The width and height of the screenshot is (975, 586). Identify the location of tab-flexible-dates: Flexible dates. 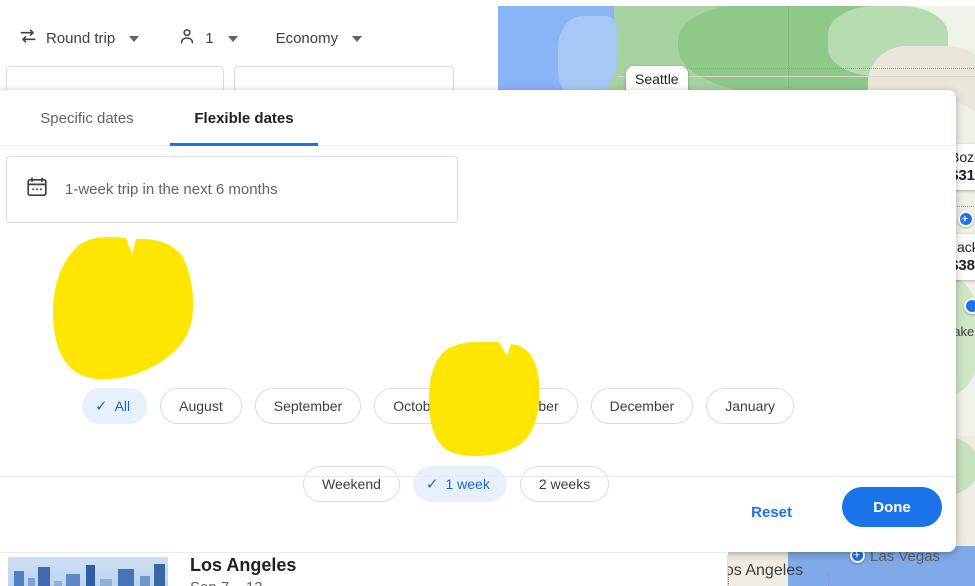
(244, 118).